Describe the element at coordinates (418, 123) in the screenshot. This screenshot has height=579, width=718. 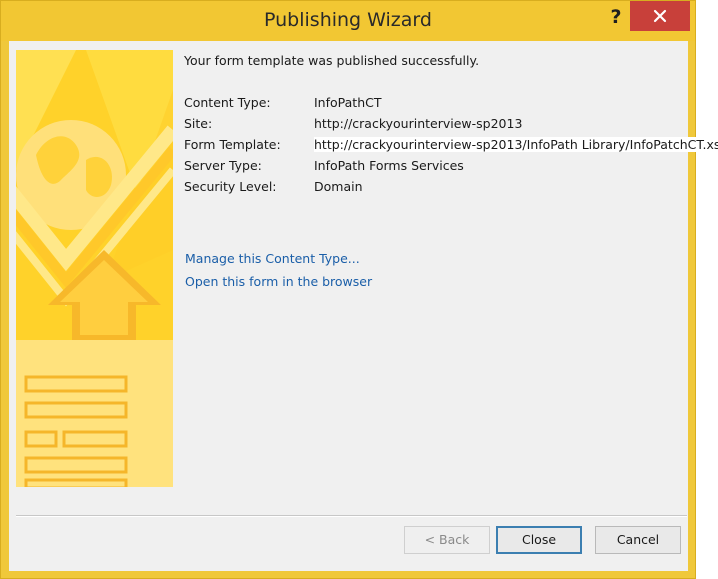
I see `detail-value: http://crackyourinterview-sp2013` at that location.